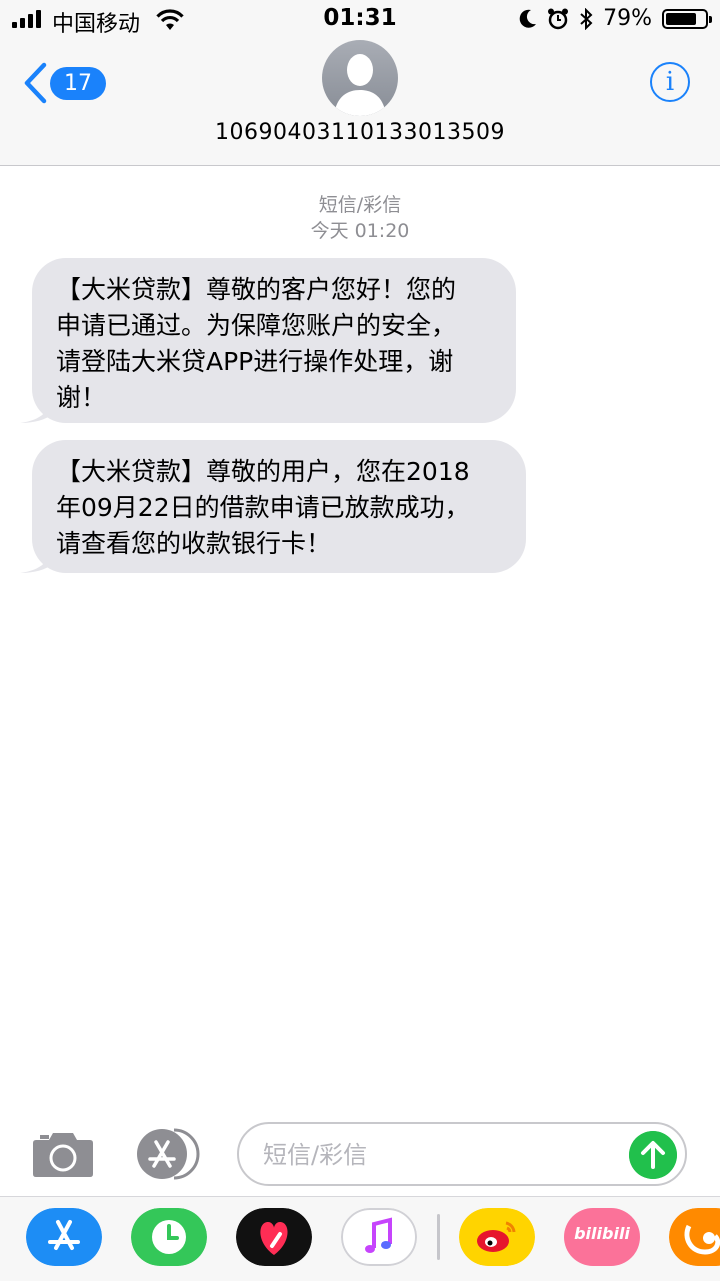 The height and width of the screenshot is (1281, 720). Describe the element at coordinates (194, 543) in the screenshot. I see `message-line: 请查看您的收款银行卡！` at that location.